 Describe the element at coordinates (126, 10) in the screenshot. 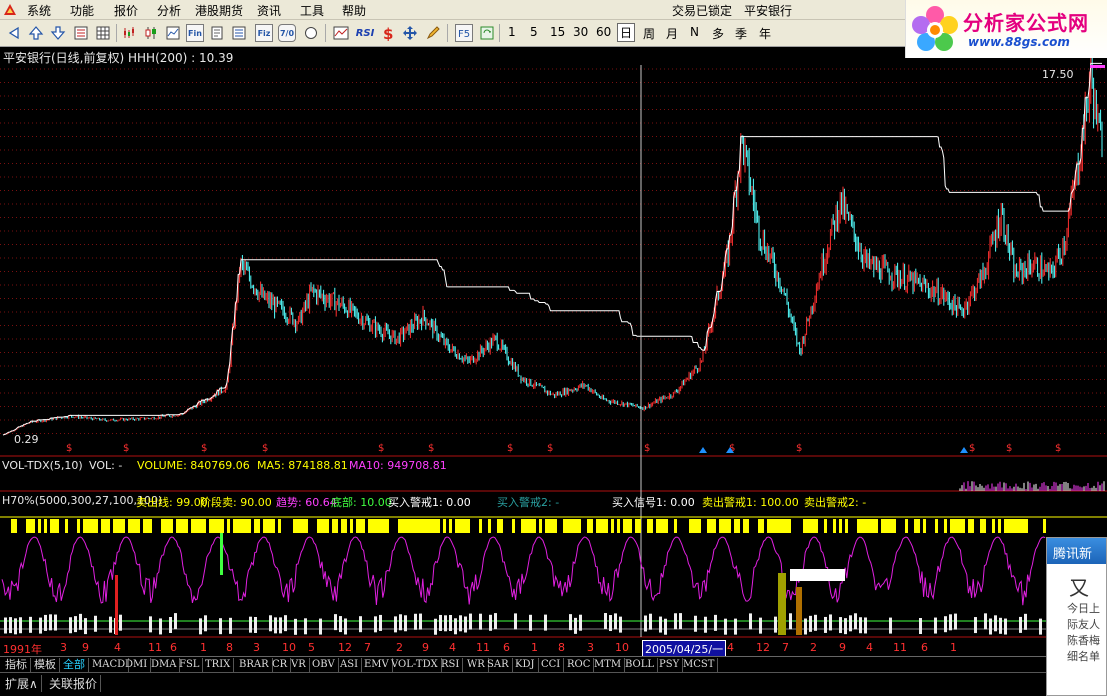

I see `menu-item-quote: 报价` at that location.